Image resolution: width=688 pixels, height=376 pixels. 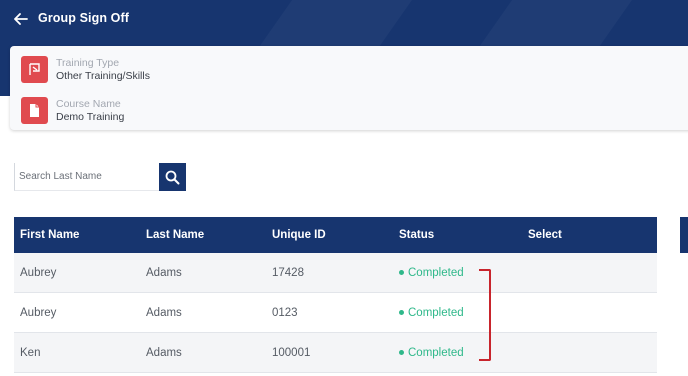 I want to click on course-name-label: Course Name, so click(x=88, y=103).